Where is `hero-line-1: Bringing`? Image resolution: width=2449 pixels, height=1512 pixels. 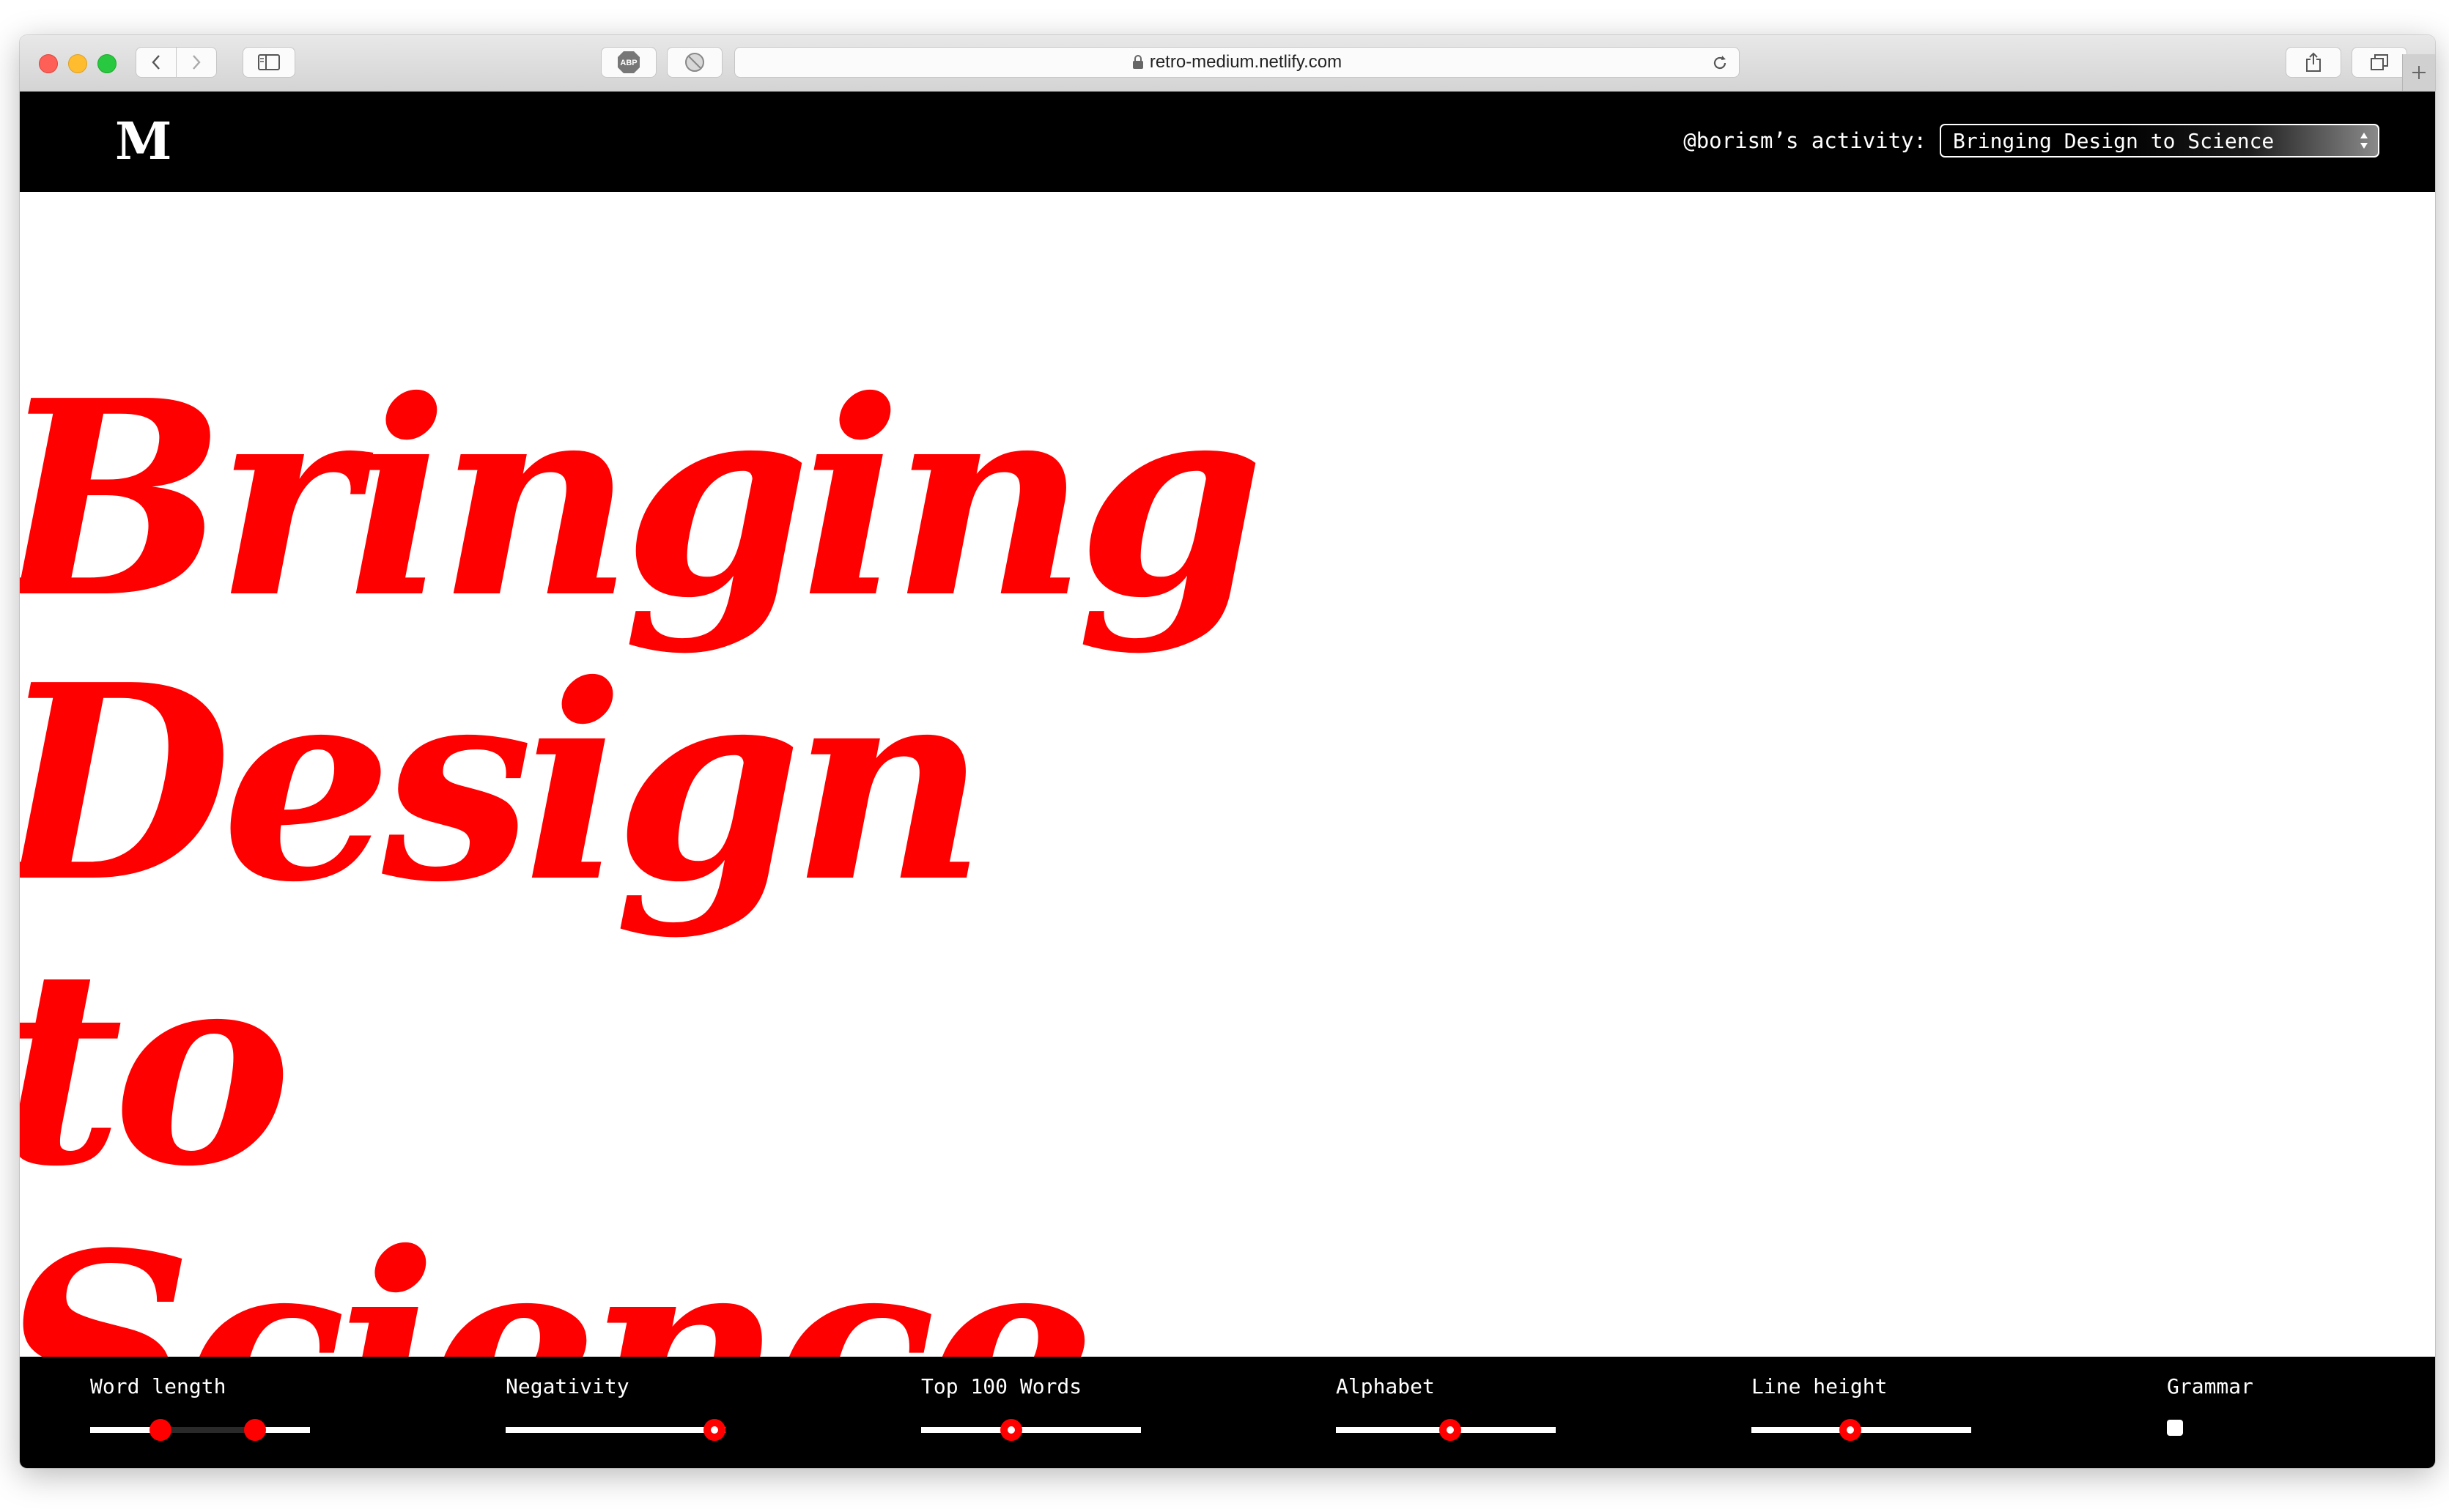
hero-line-1: Bringing is located at coordinates (642, 499).